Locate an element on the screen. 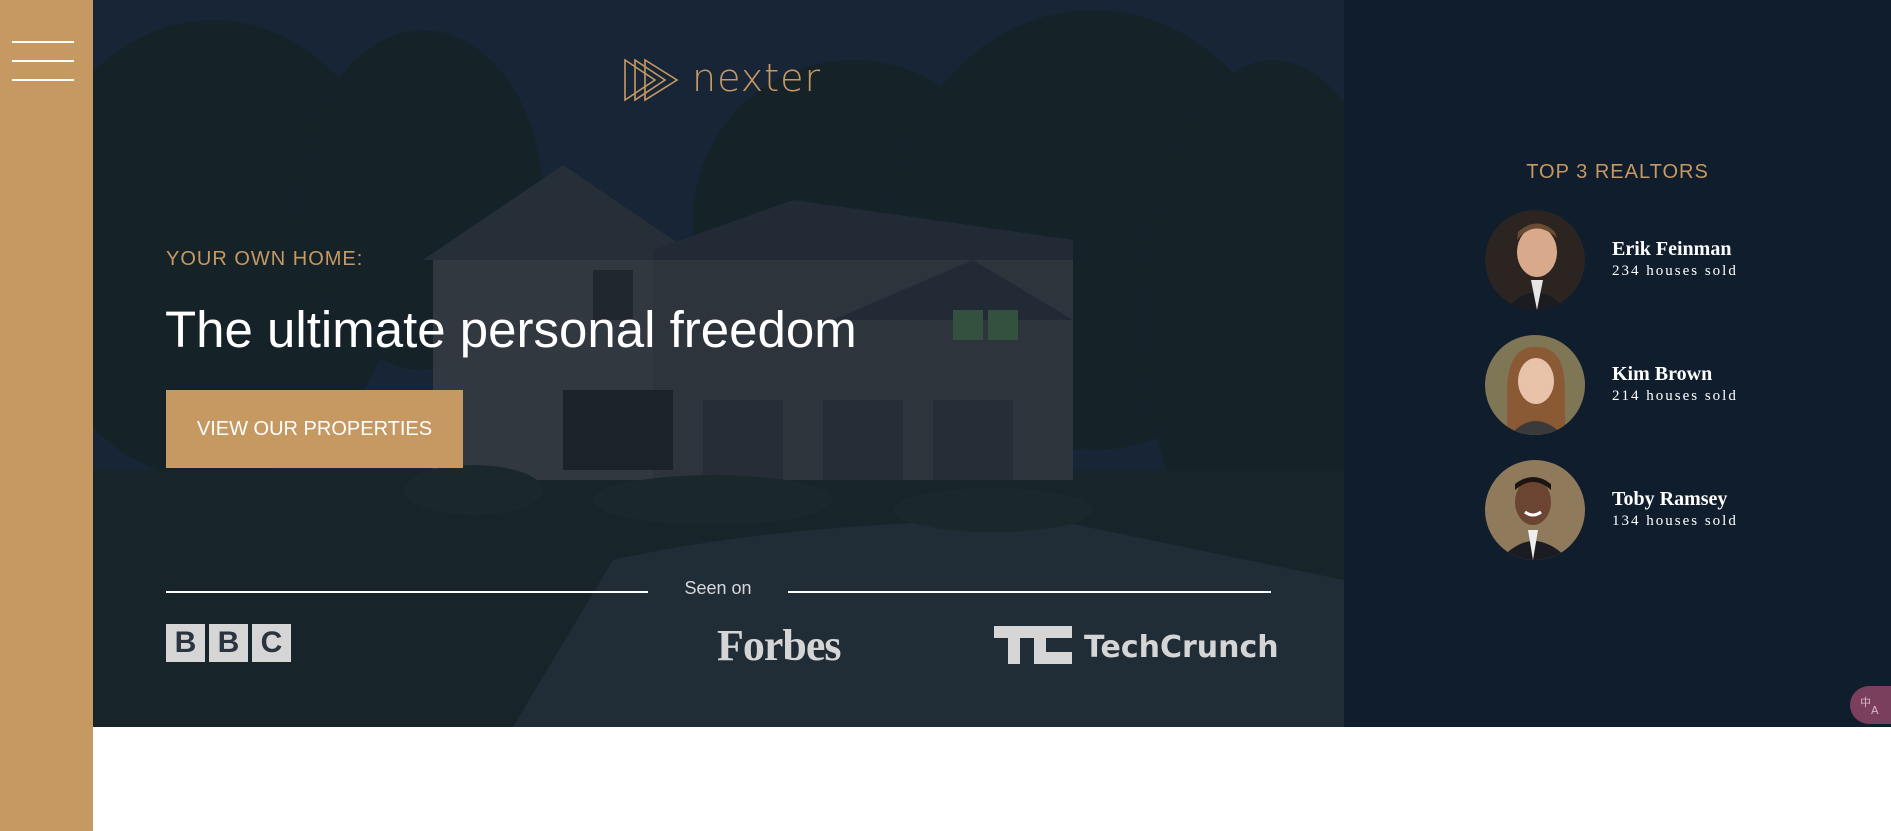 Image resolution: width=1891 pixels, height=831 pixels. realtors-title: TOP 3 REALTORS is located at coordinates (1617, 172).